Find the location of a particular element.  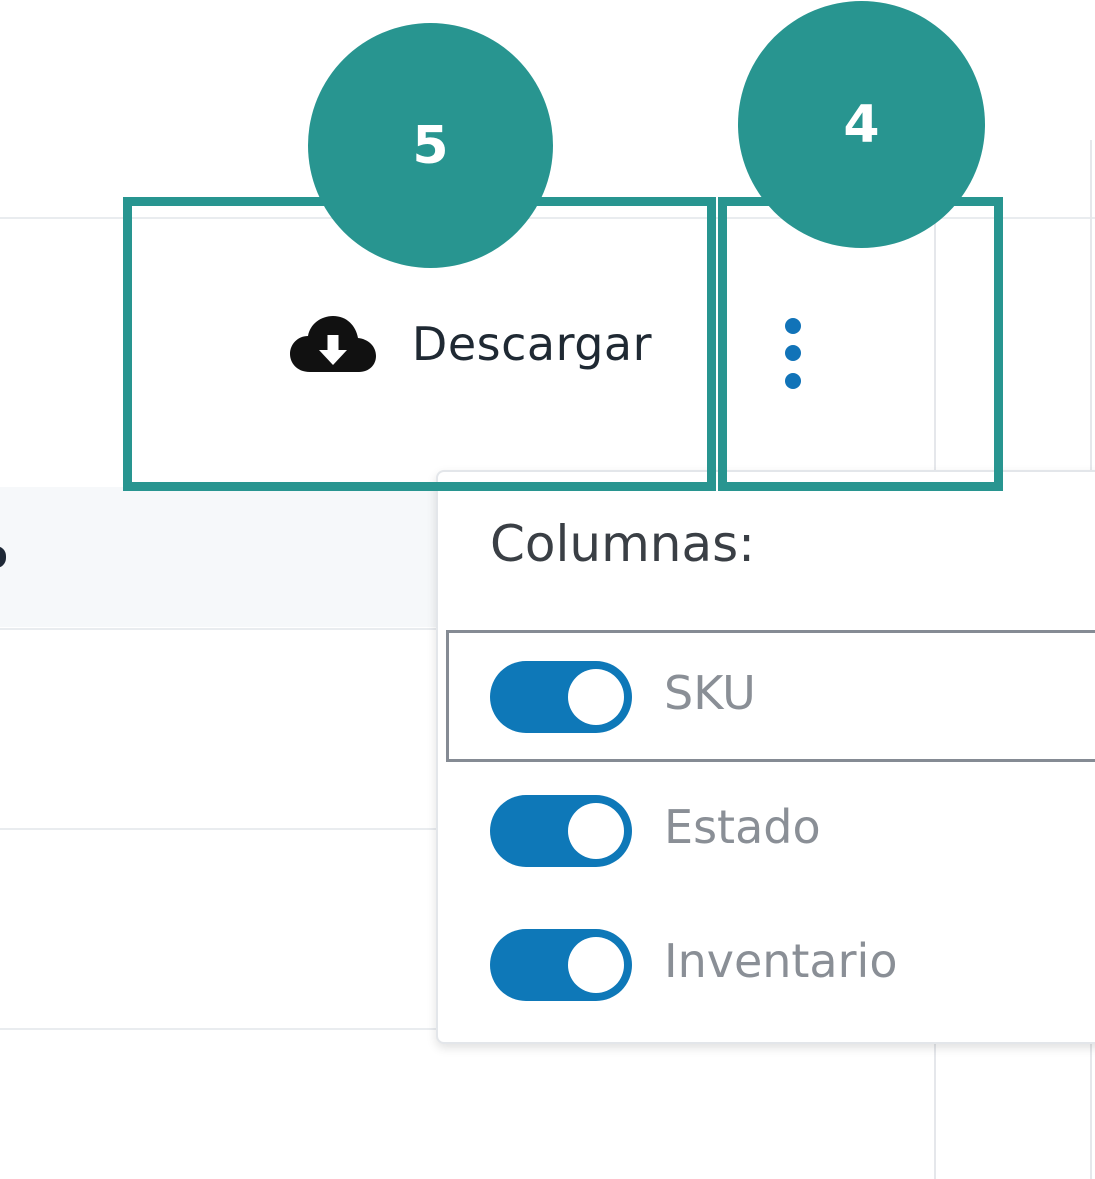

inventario-label: Inventario is located at coordinates (781, 961).